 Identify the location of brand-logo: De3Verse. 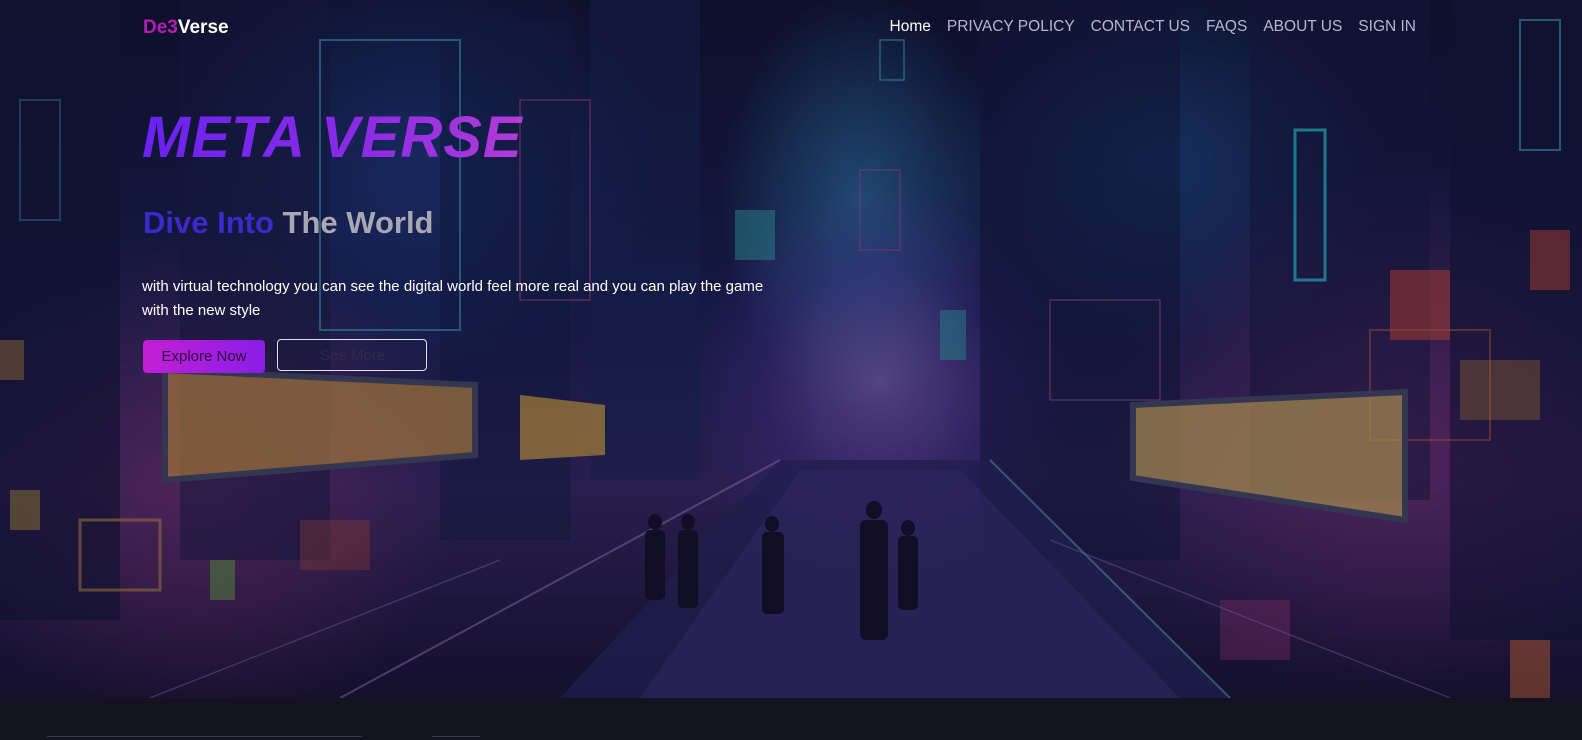
(186, 28).